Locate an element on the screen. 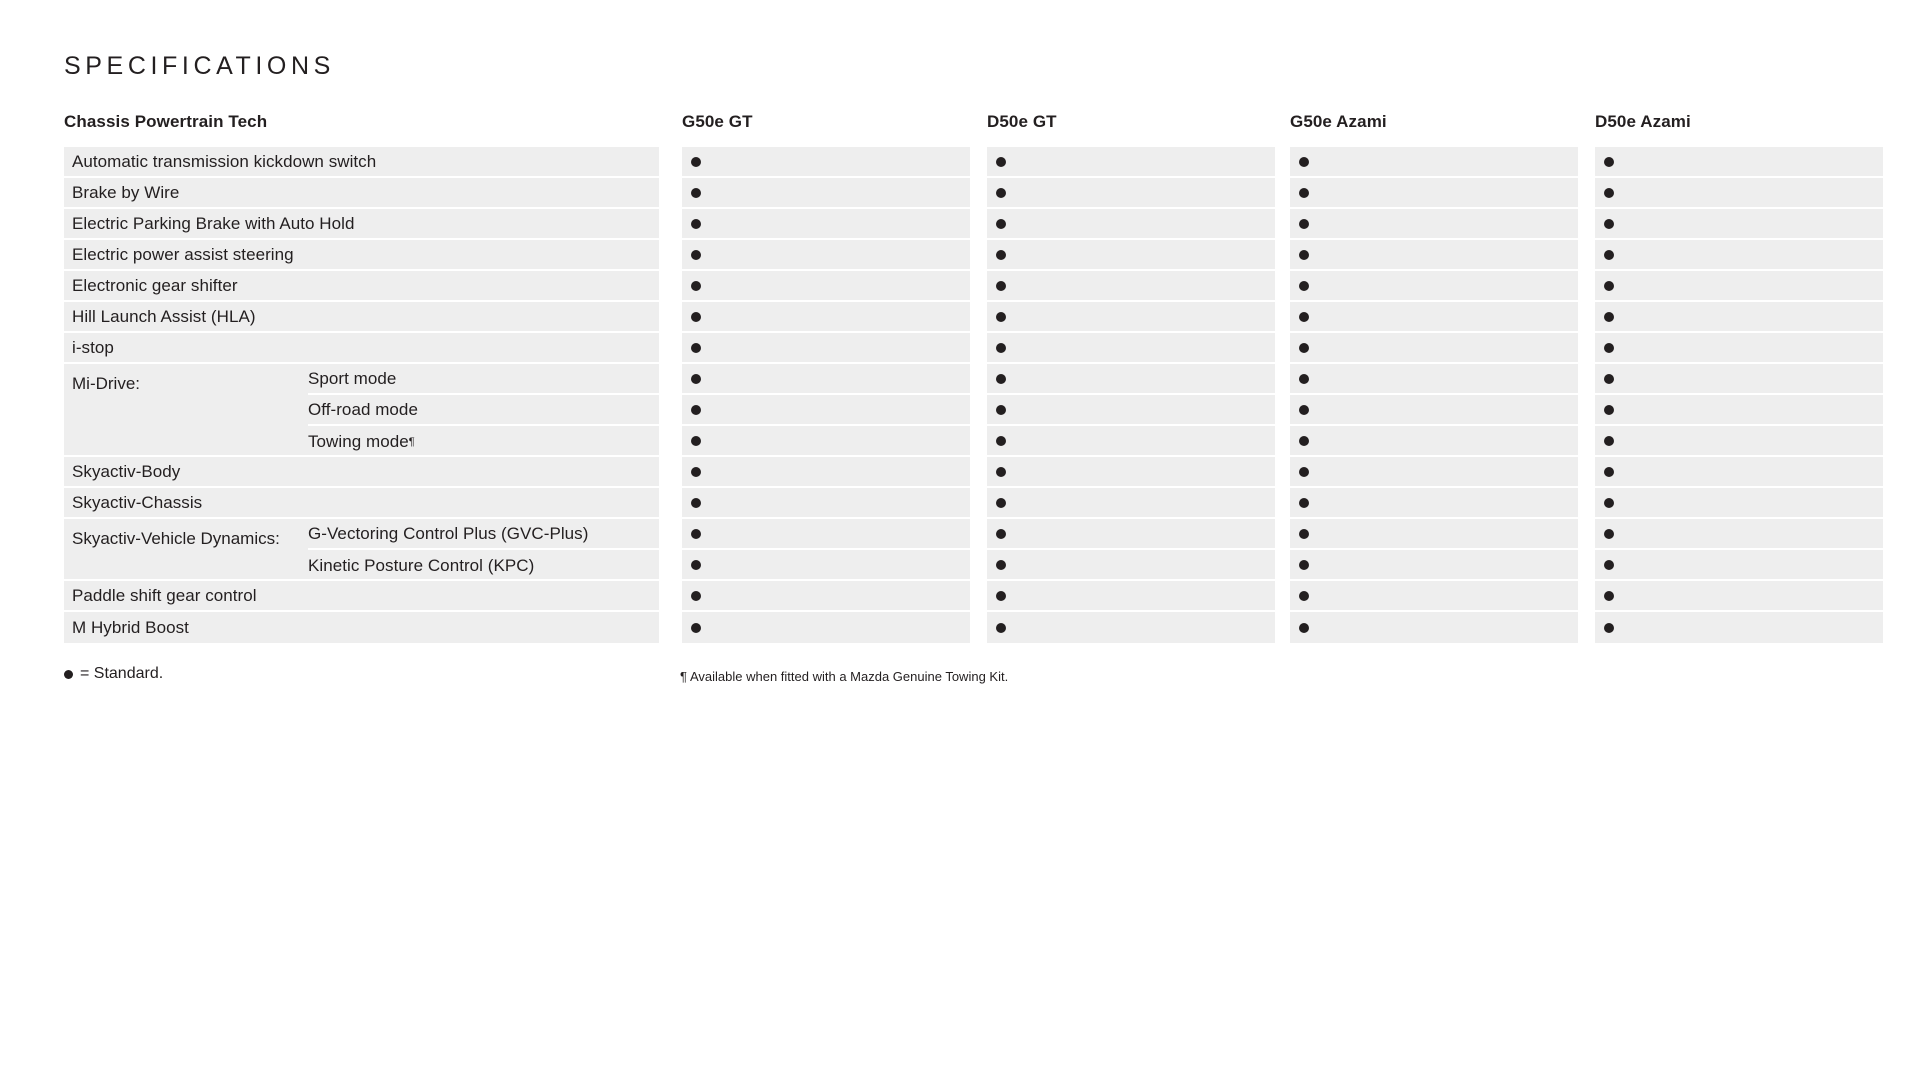 This screenshot has width=1920, height=1080. feature-label-text: Electric Parking Brake with Auto Hold is located at coordinates (213, 223).